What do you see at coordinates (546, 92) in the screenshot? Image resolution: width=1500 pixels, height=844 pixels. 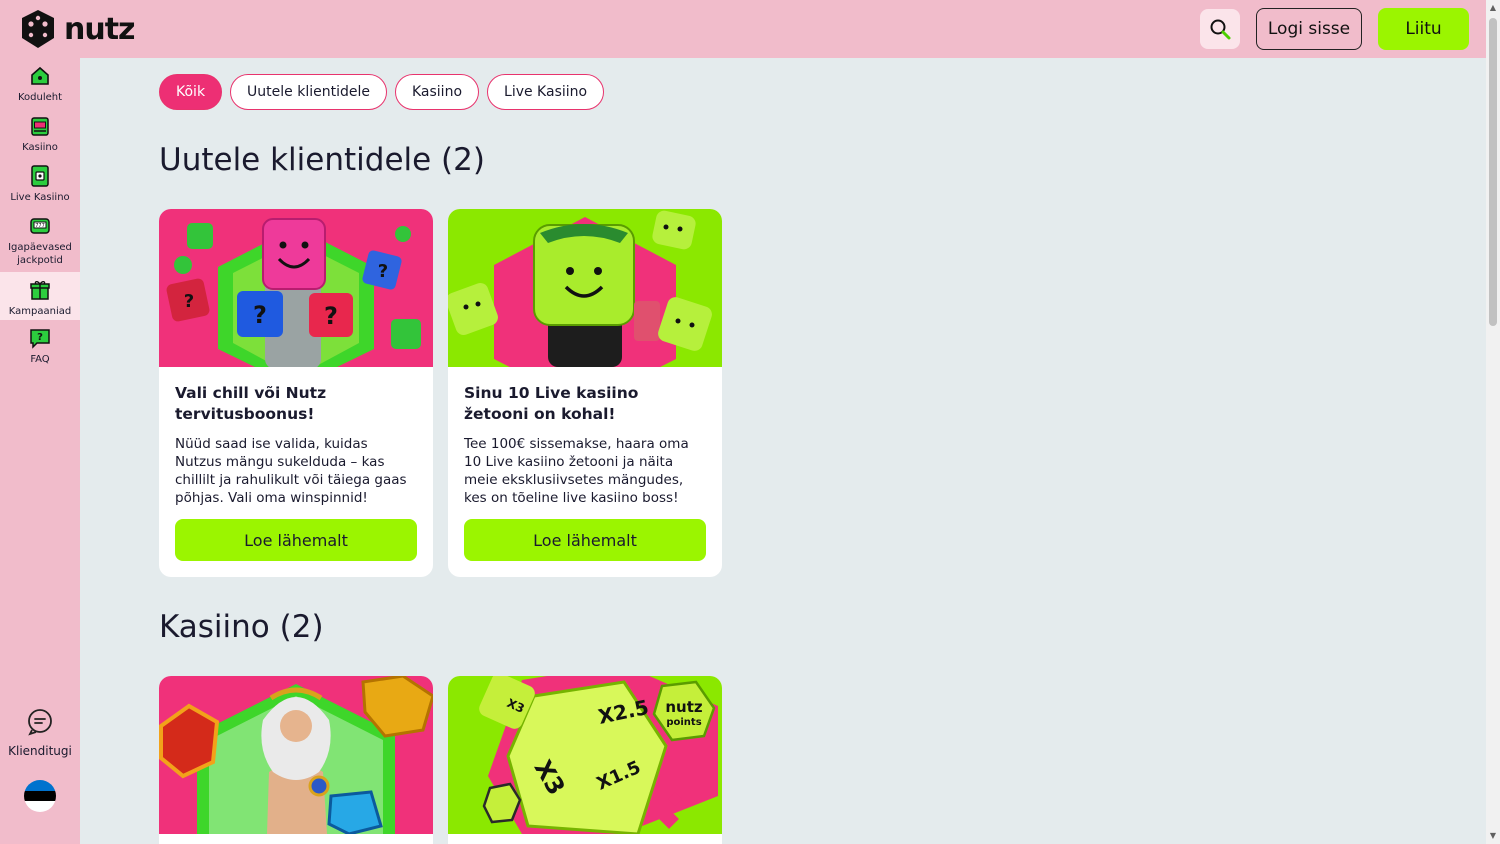 I see `filter-chip-live-casino: Live Kasiino` at bounding box center [546, 92].